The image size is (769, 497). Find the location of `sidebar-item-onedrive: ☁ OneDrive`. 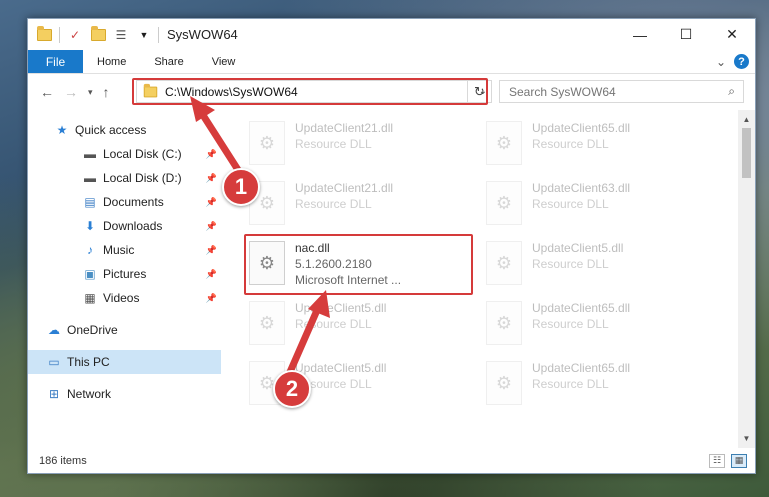

sidebar-item-onedrive: ☁ OneDrive is located at coordinates (124, 330).